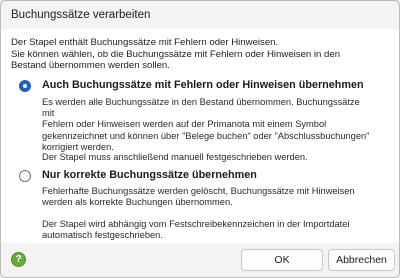 The width and height of the screenshot is (400, 278). I want to click on title-bar: Buchungssätze verarbeiten, so click(200, 15).